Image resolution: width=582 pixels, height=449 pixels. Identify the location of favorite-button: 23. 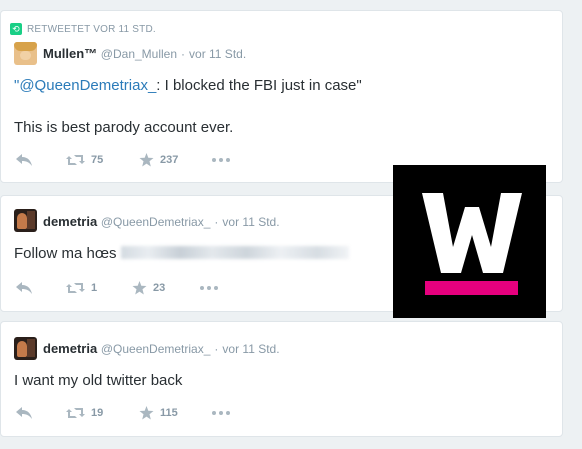
(148, 288).